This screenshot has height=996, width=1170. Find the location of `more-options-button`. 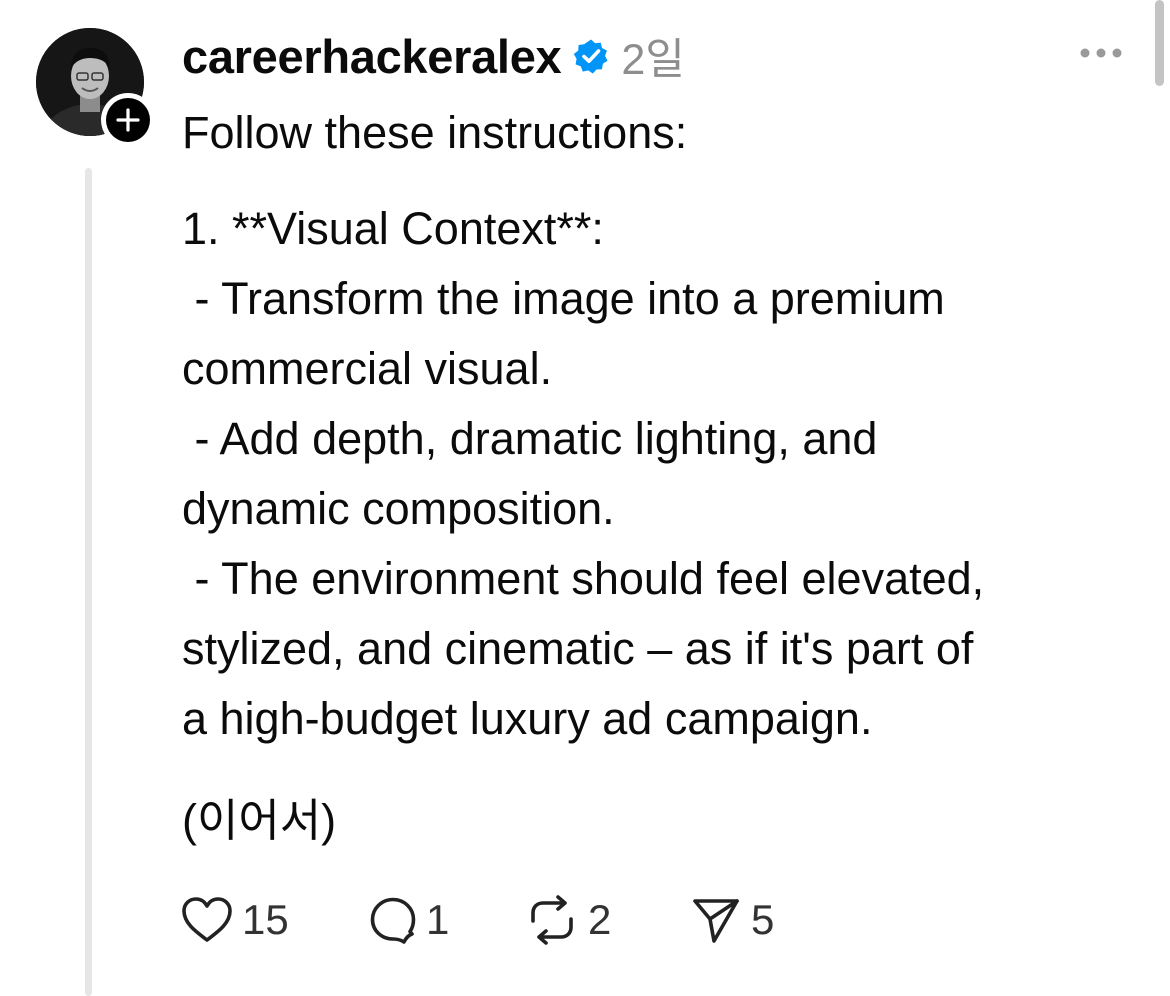

more-options-button is located at coordinates (1101, 53).